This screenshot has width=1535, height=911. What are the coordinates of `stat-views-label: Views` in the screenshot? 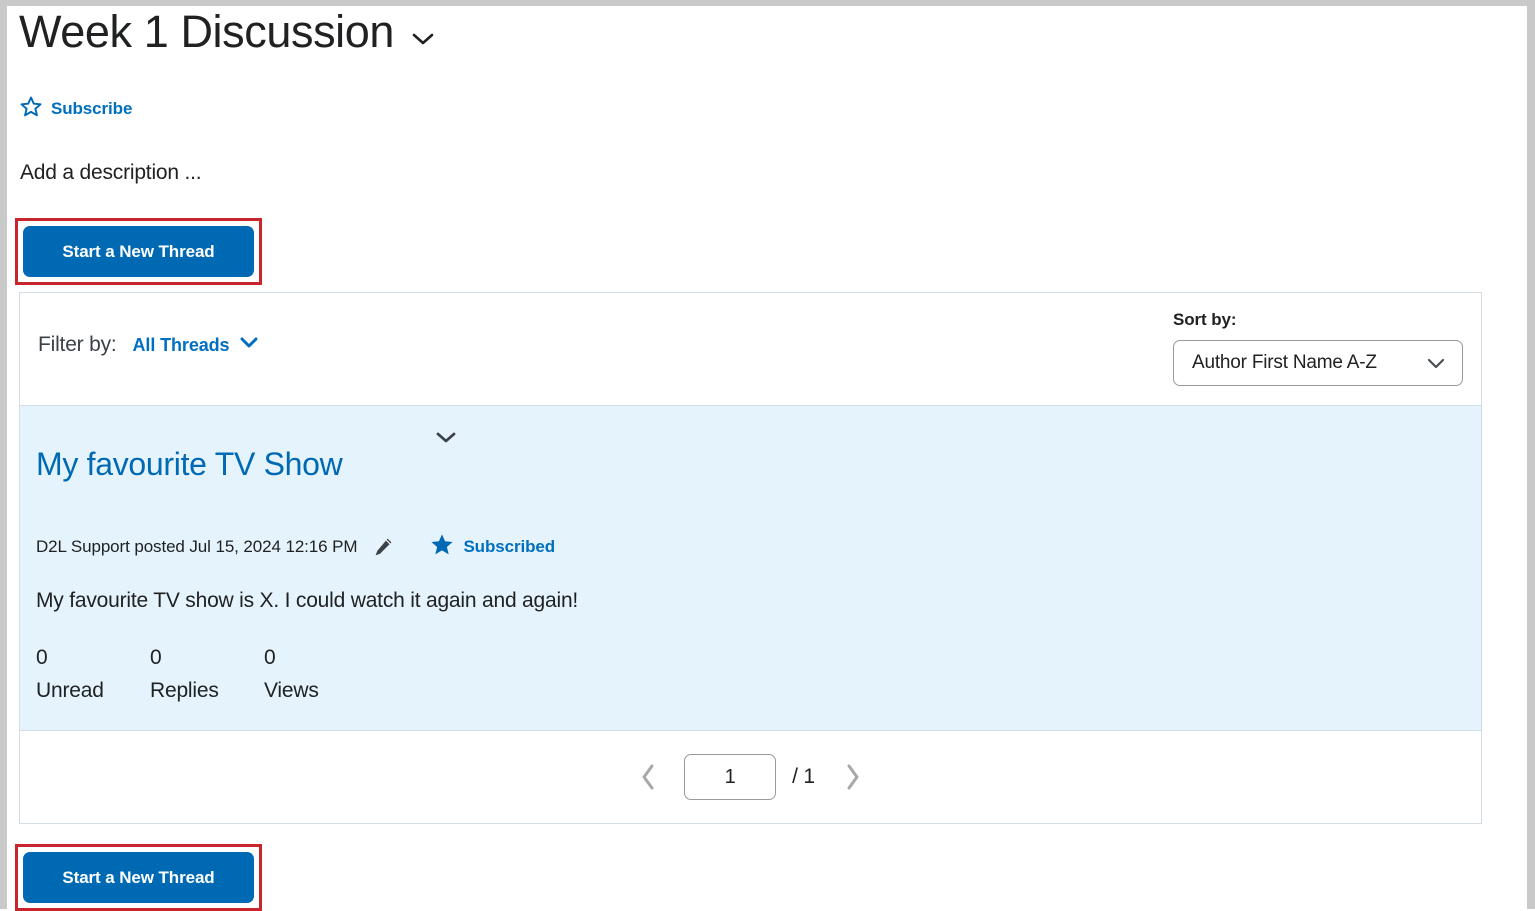 It's located at (291, 690).